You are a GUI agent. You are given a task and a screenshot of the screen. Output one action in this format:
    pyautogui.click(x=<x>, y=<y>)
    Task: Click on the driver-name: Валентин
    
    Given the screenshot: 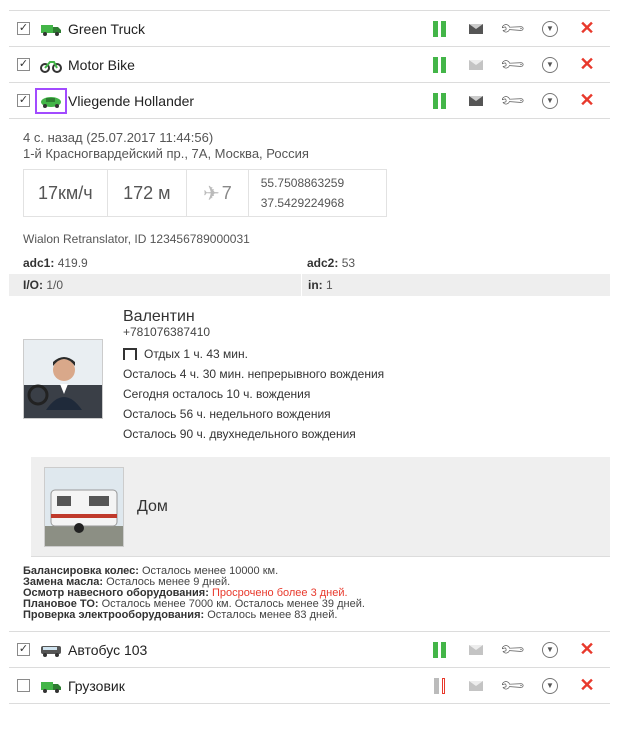 What is the action you would take?
    pyautogui.click(x=253, y=316)
    